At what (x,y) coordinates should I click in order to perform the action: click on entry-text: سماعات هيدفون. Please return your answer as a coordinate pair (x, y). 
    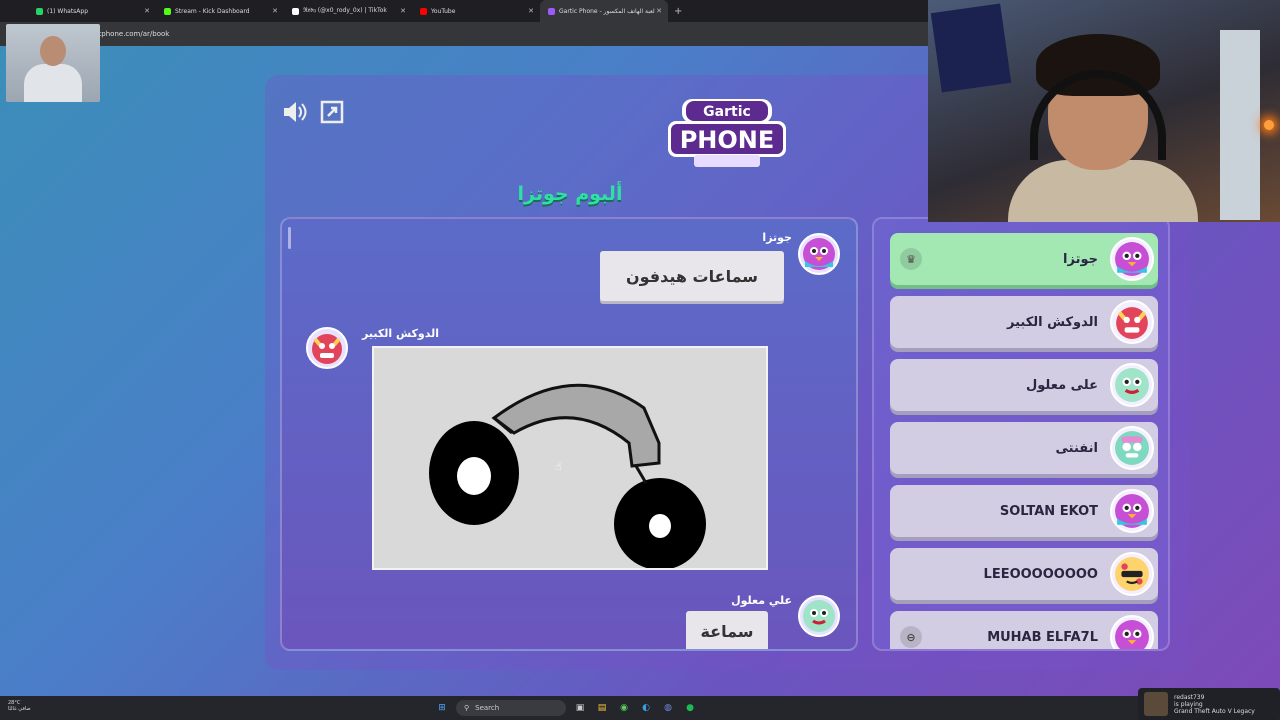
    Looking at the image, I should click on (692, 276).